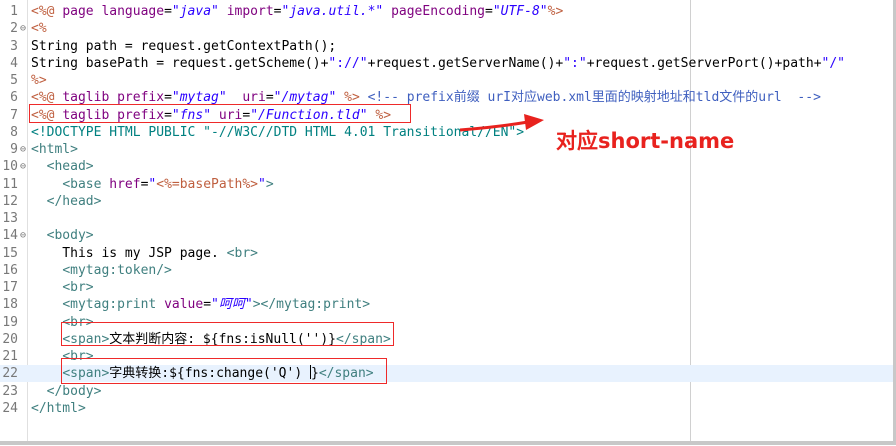 The height and width of the screenshot is (446, 896). I want to click on line-number: 5, so click(14, 80).